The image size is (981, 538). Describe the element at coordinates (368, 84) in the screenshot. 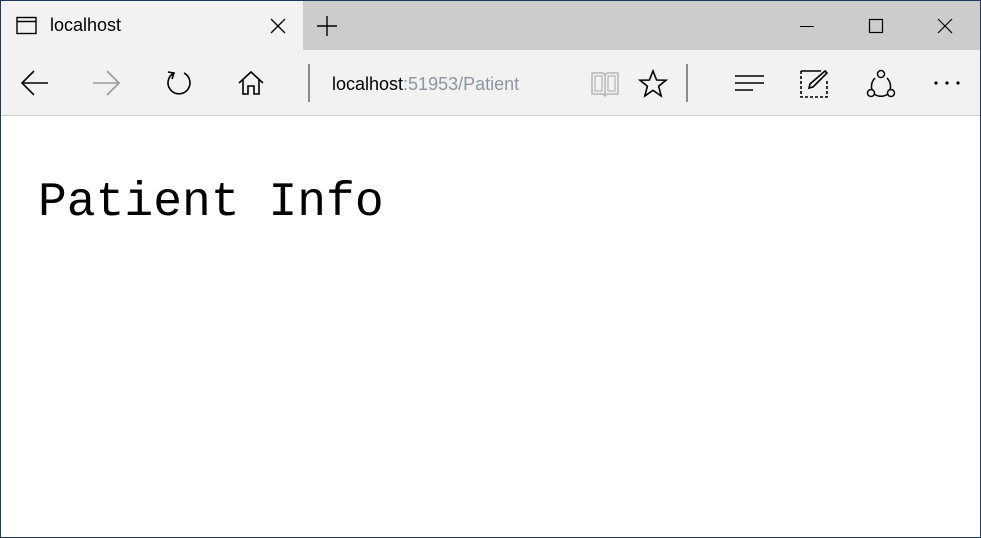

I see `url-host: localhost` at that location.